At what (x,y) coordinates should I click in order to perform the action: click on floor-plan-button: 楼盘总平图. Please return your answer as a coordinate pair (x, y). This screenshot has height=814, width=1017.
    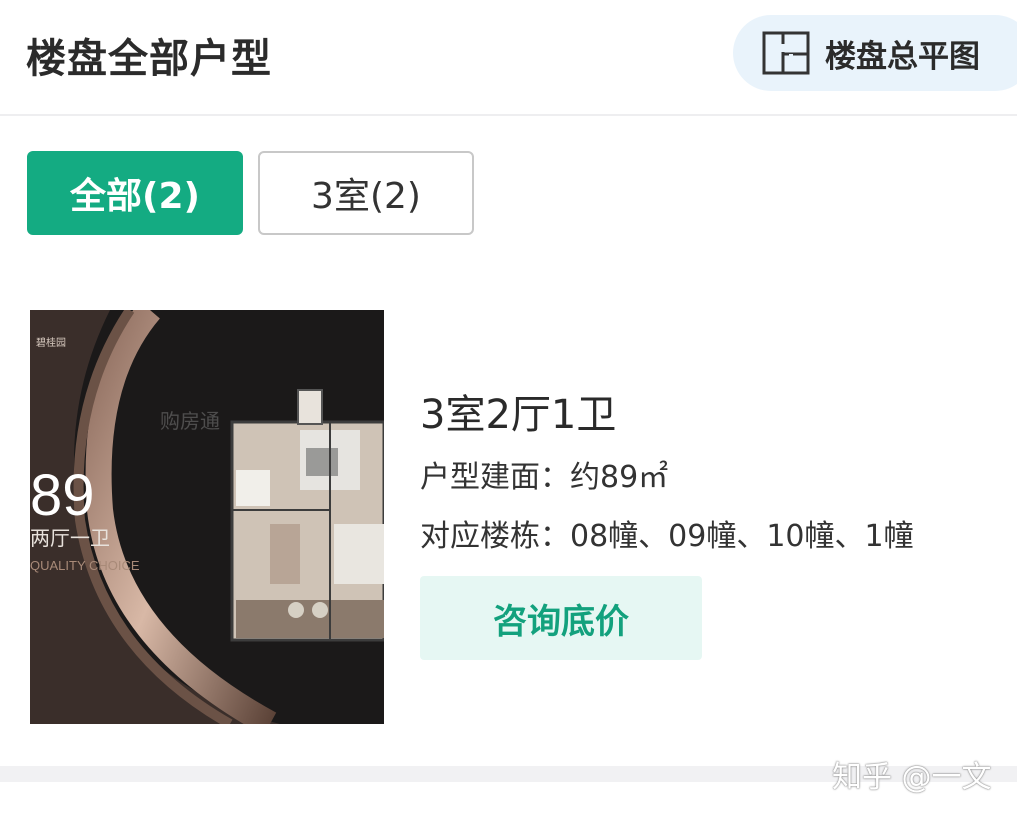
    Looking at the image, I should click on (875, 53).